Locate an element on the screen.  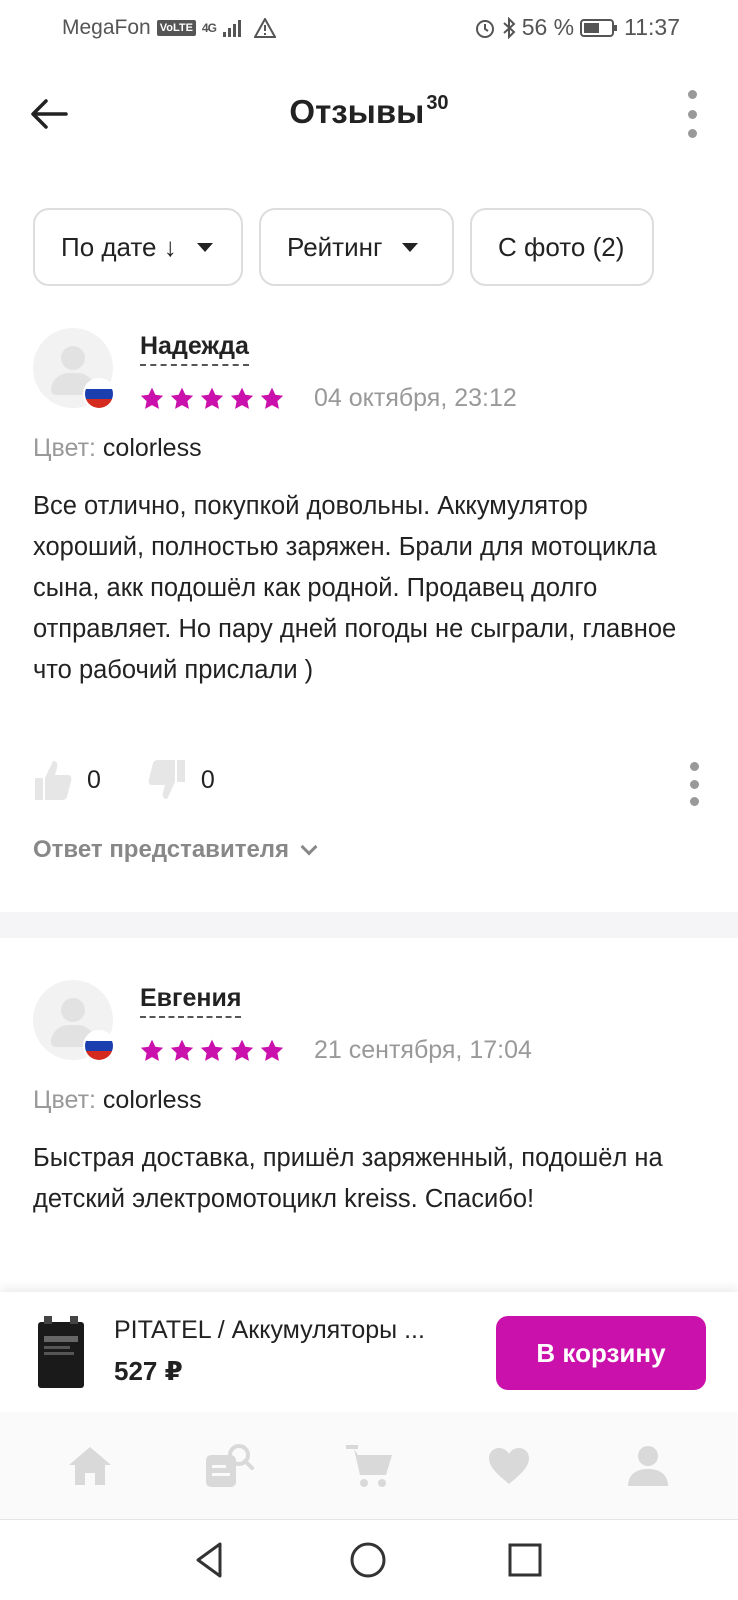
rating-filter-chip: Рейтинг is located at coordinates (356, 247).